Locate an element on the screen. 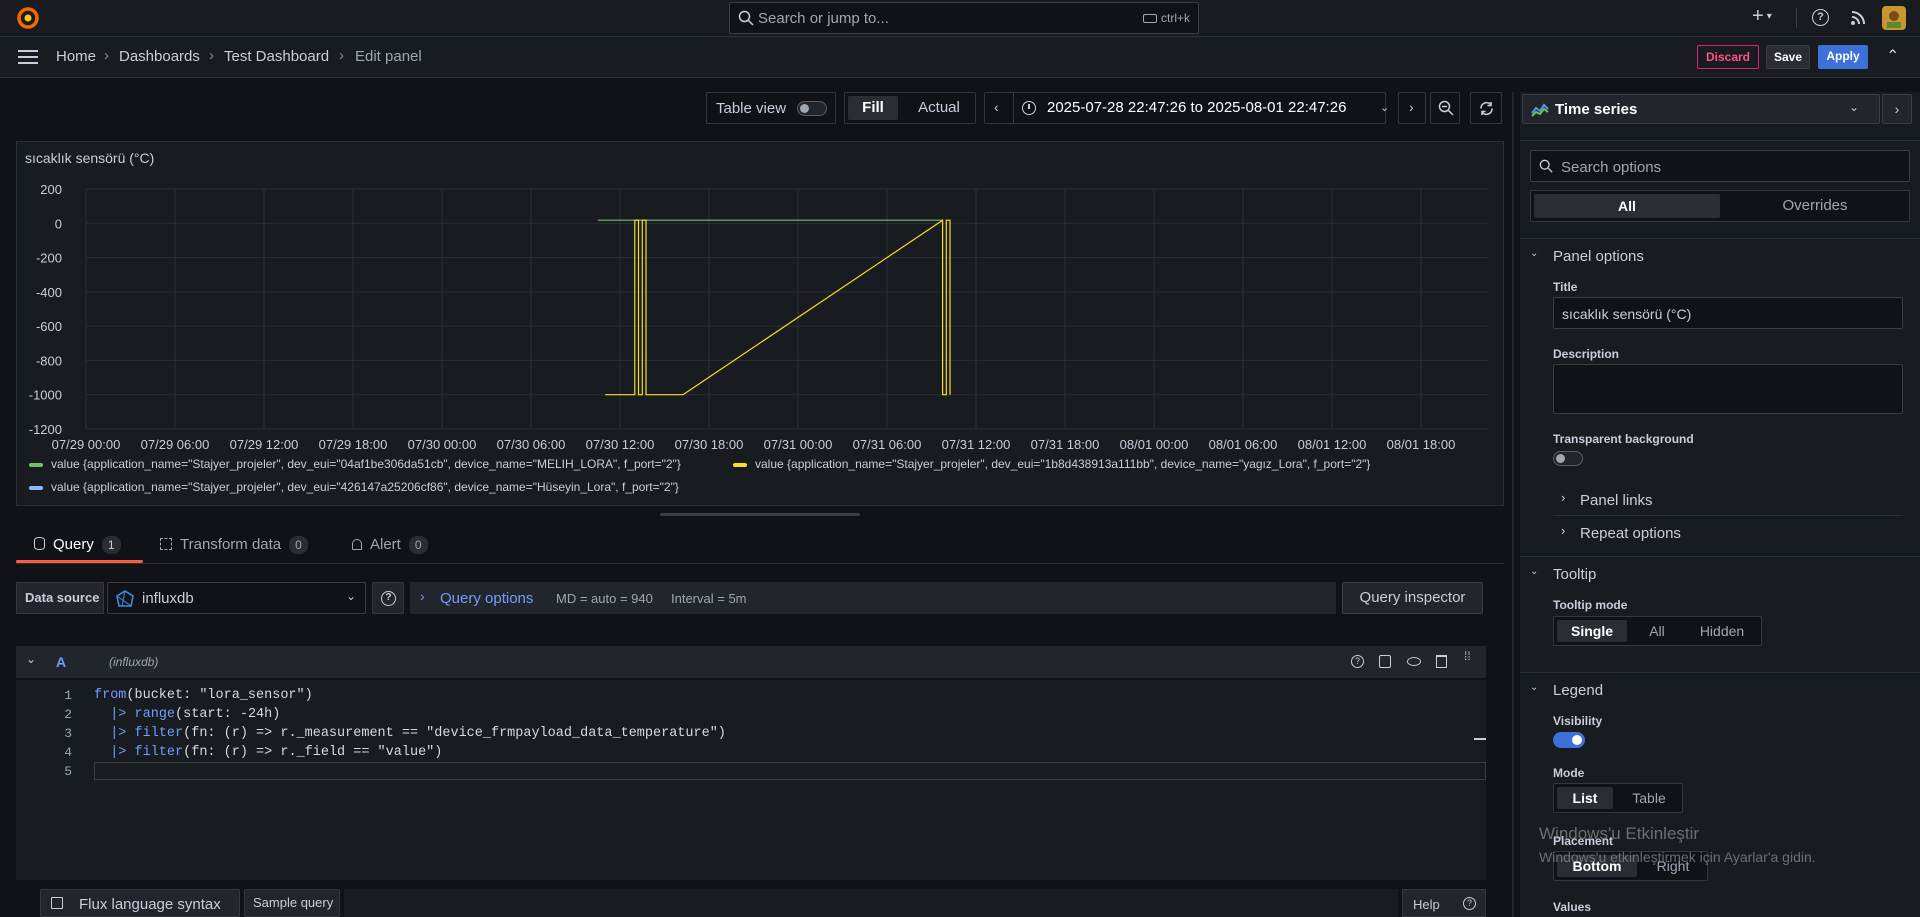 This screenshot has width=1920, height=917. news-rss-icon is located at coordinates (1858, 19).